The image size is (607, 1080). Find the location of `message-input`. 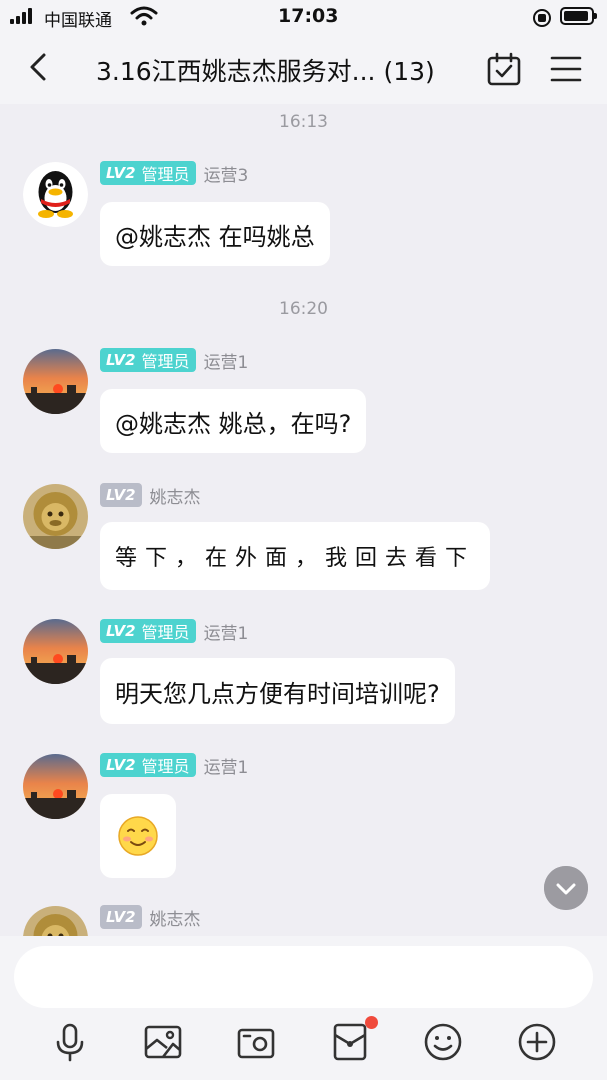

message-input is located at coordinates (303, 977).